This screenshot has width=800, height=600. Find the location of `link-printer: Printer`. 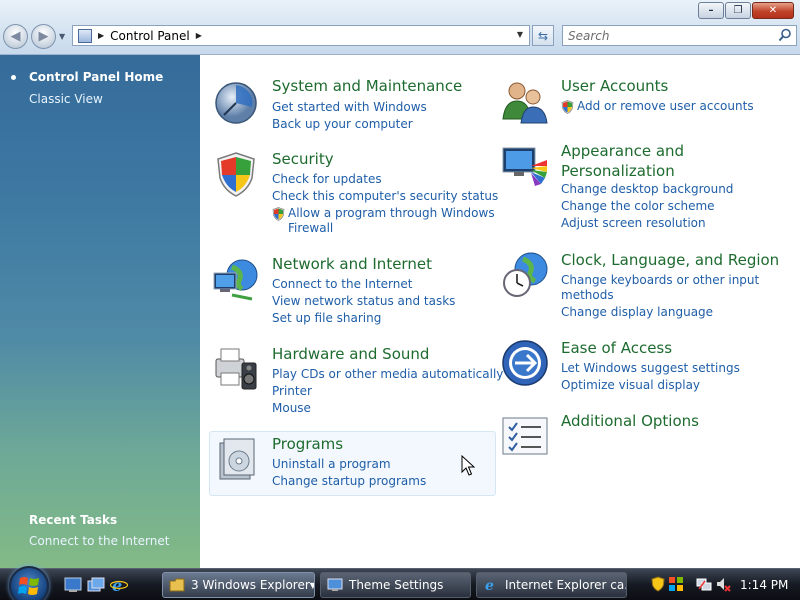

link-printer: Printer is located at coordinates (292, 391).